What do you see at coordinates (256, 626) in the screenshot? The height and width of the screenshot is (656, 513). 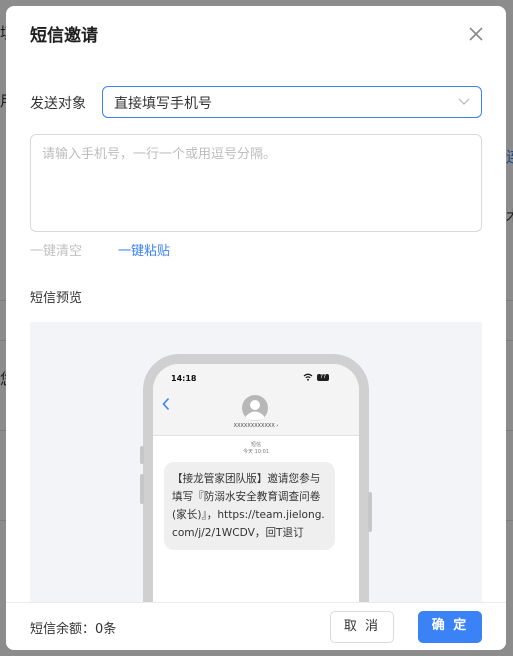 I see `dialog-footer: 短信余额：0条 取 消 确 定` at bounding box center [256, 626].